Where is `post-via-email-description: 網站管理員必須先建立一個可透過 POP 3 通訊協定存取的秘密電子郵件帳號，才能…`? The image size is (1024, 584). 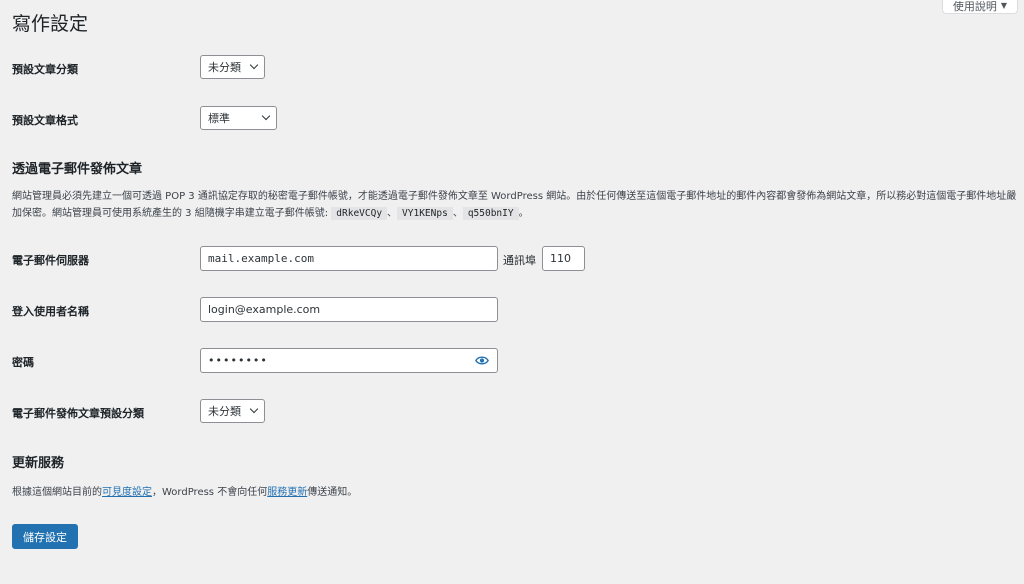
post-via-email-description: 網站管理員必須先建立一個可透過 POP 3 通訊協定存取的秘密電子郵件帳號，才能… is located at coordinates (517, 205).